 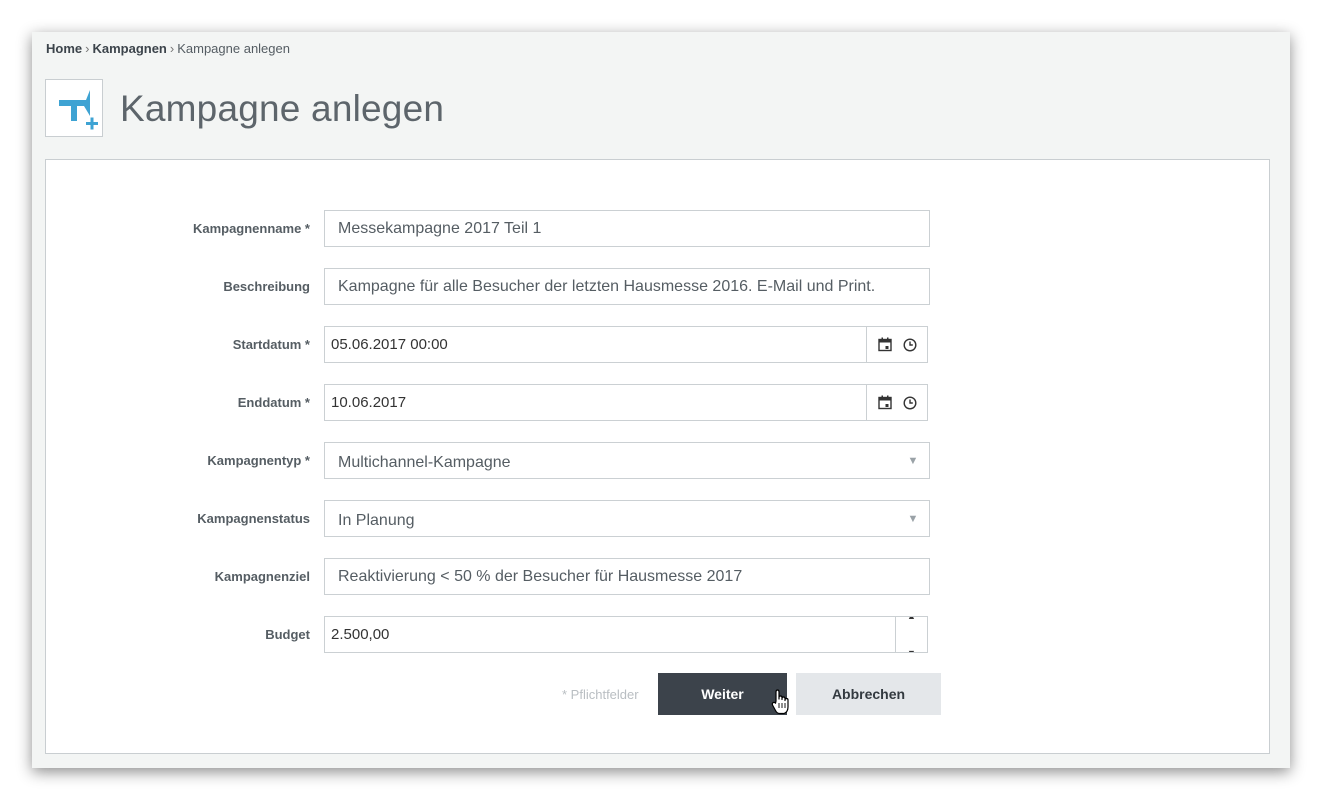 What do you see at coordinates (271, 344) in the screenshot?
I see `start-date-label: Startdatum *` at bounding box center [271, 344].